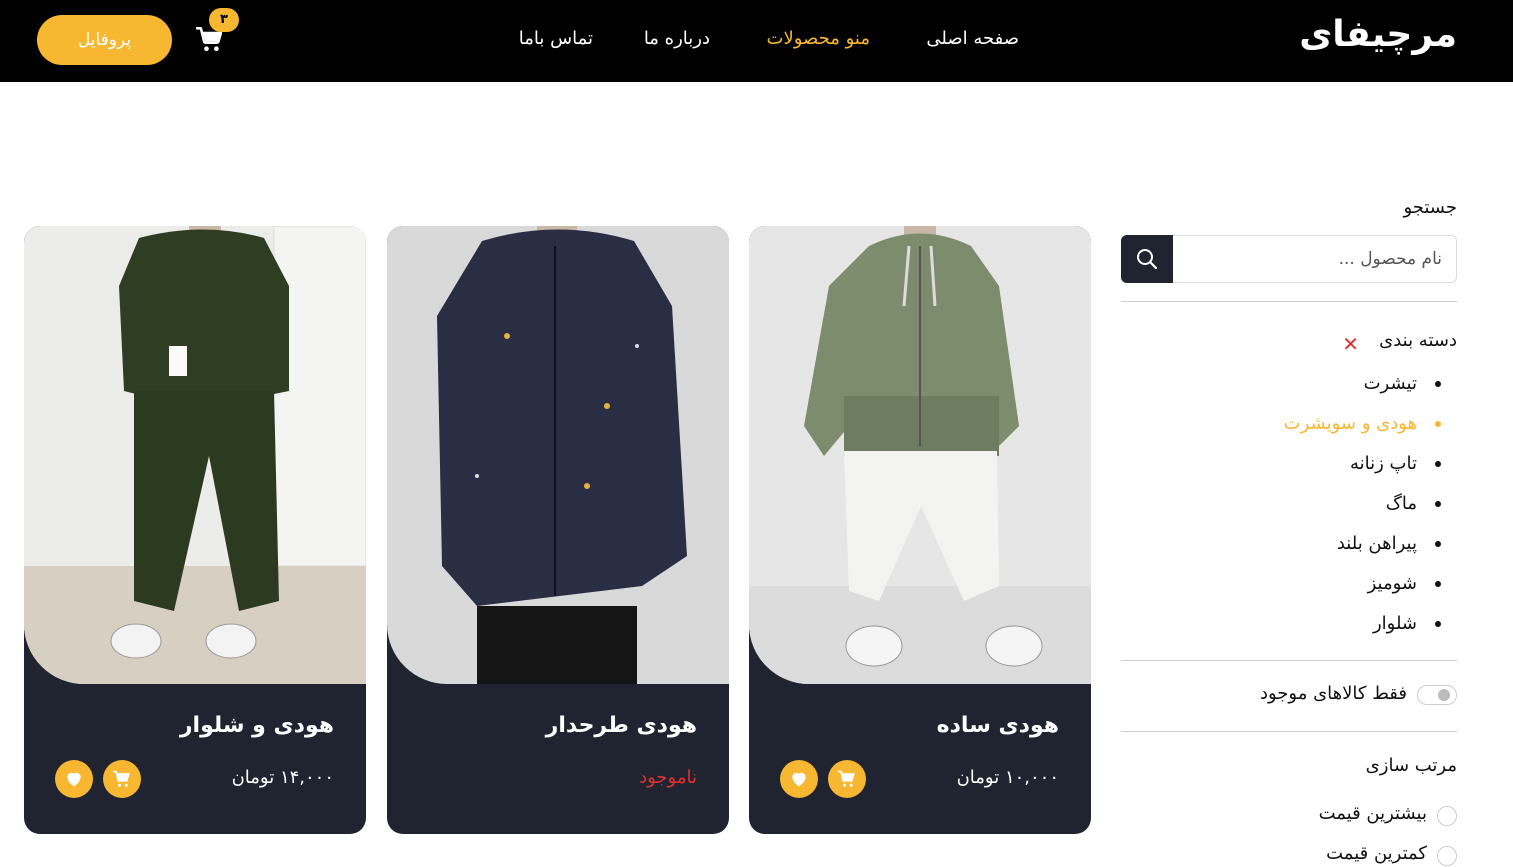  I want to click on search-box, so click(1289, 259).